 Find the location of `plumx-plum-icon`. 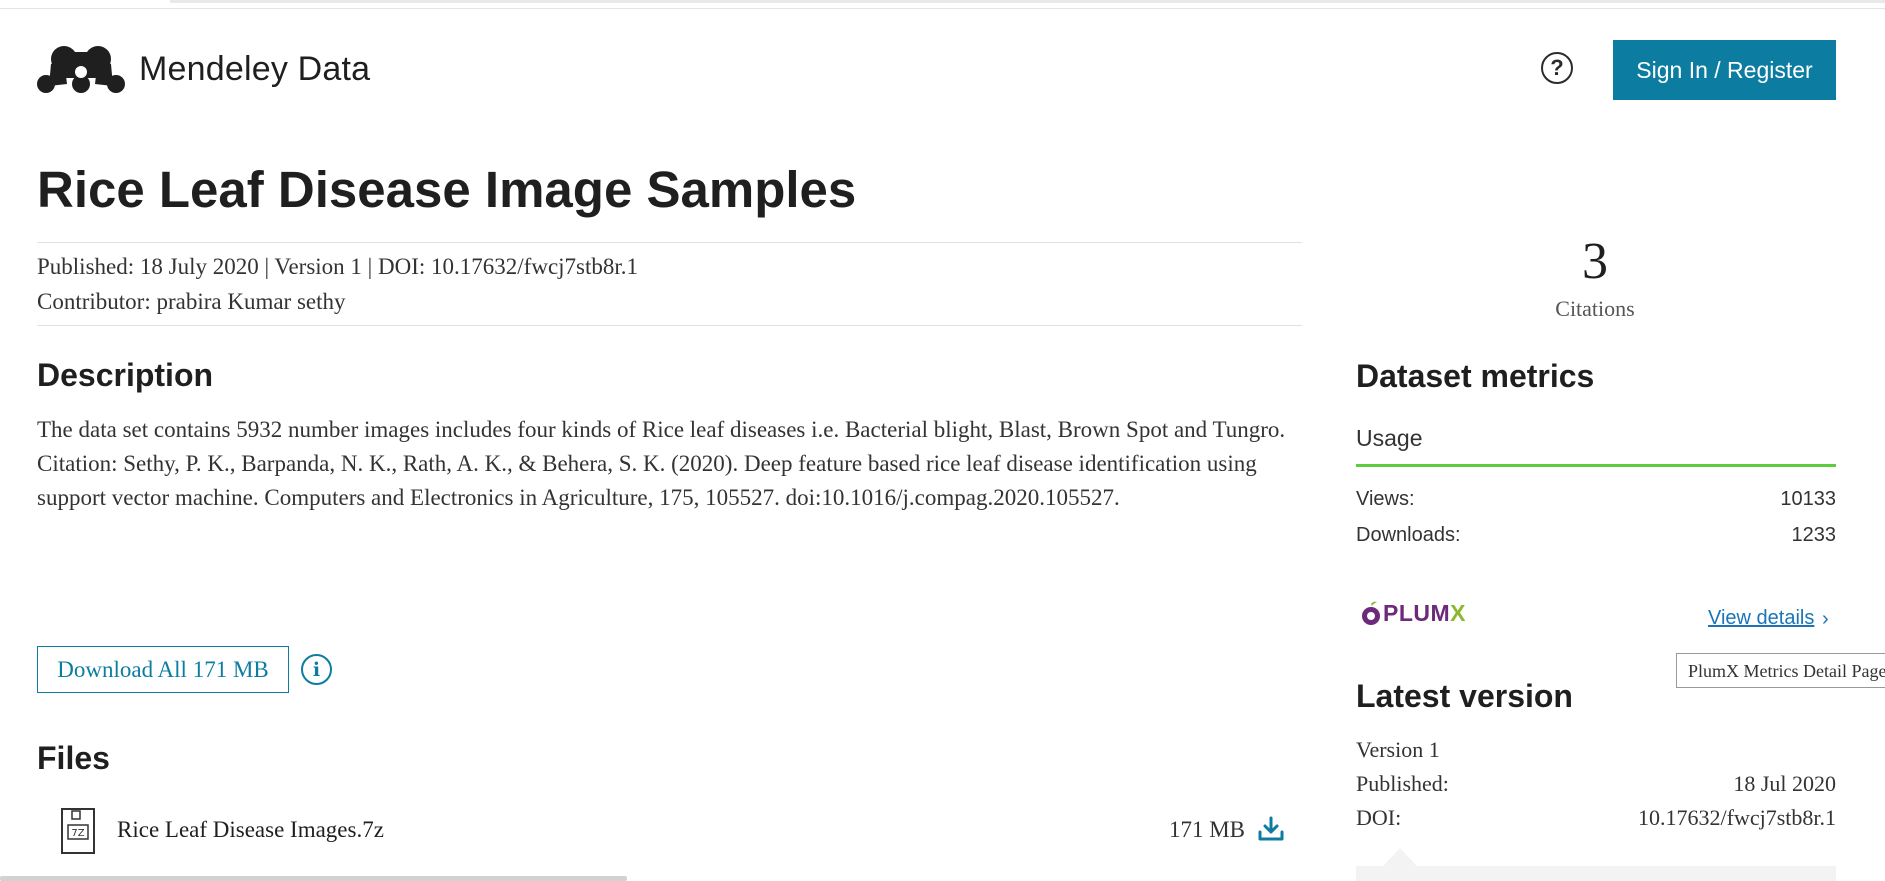

plumx-plum-icon is located at coordinates (1371, 613).